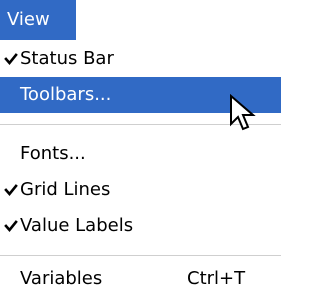  Describe the element at coordinates (28, 19) in the screenshot. I see `view-menu-title-label: View` at that location.